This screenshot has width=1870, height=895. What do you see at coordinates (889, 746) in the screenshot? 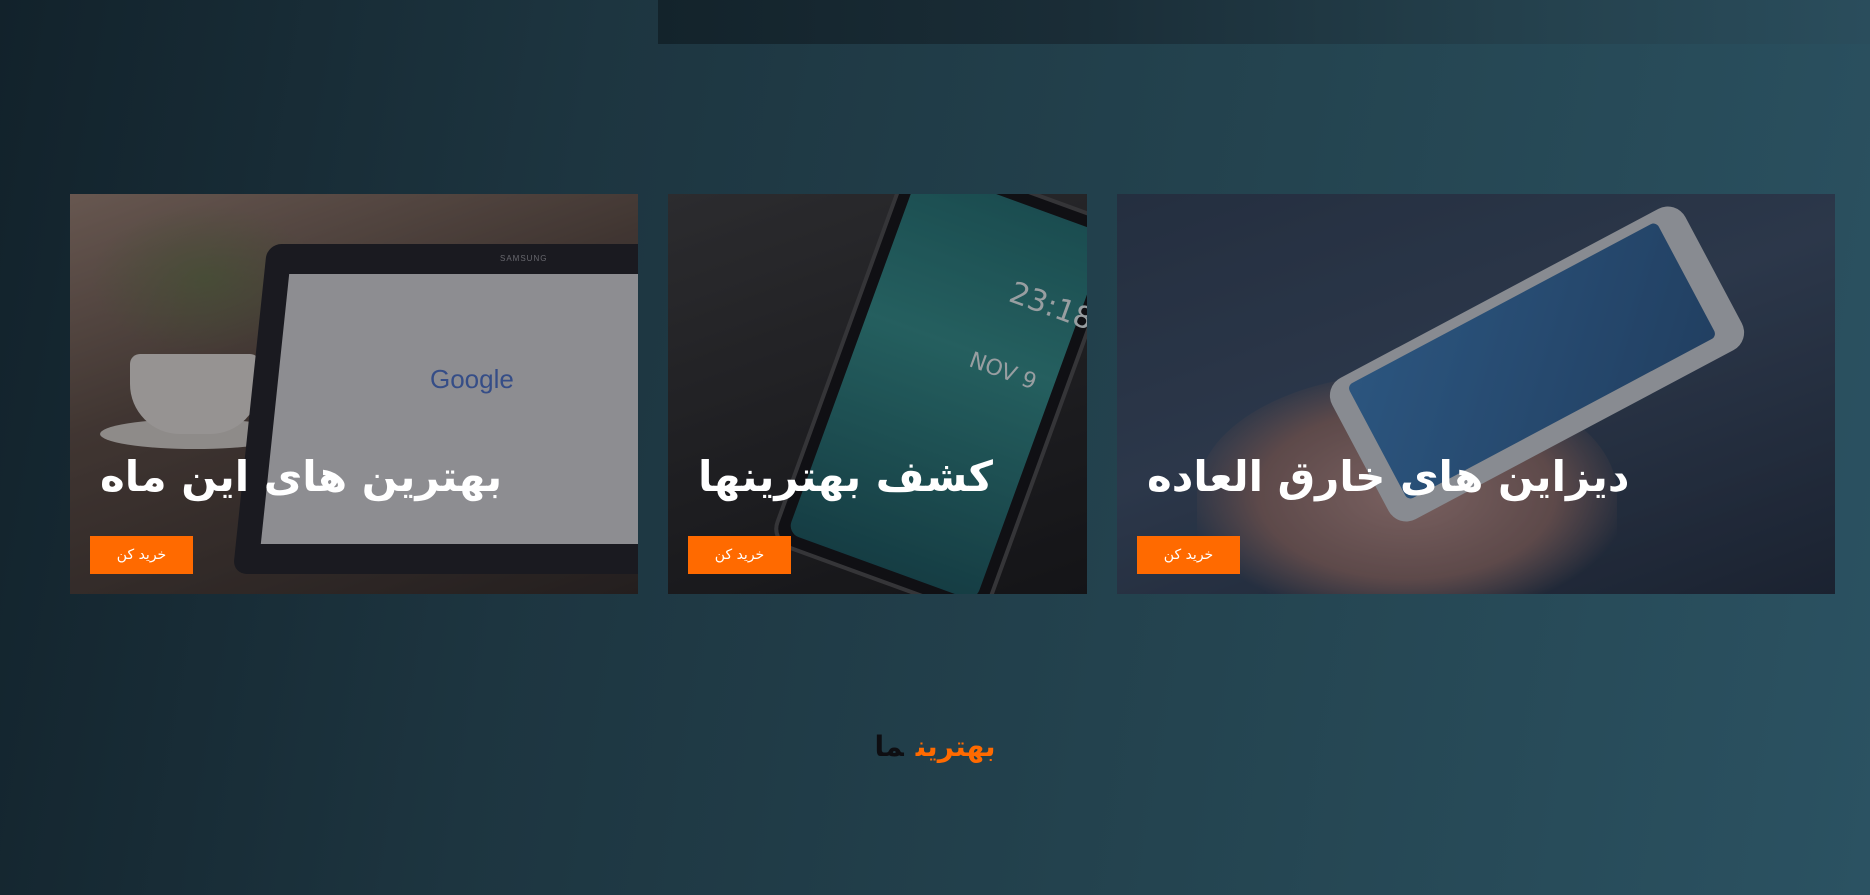
I see `section-heading-rest: ما` at bounding box center [889, 746].